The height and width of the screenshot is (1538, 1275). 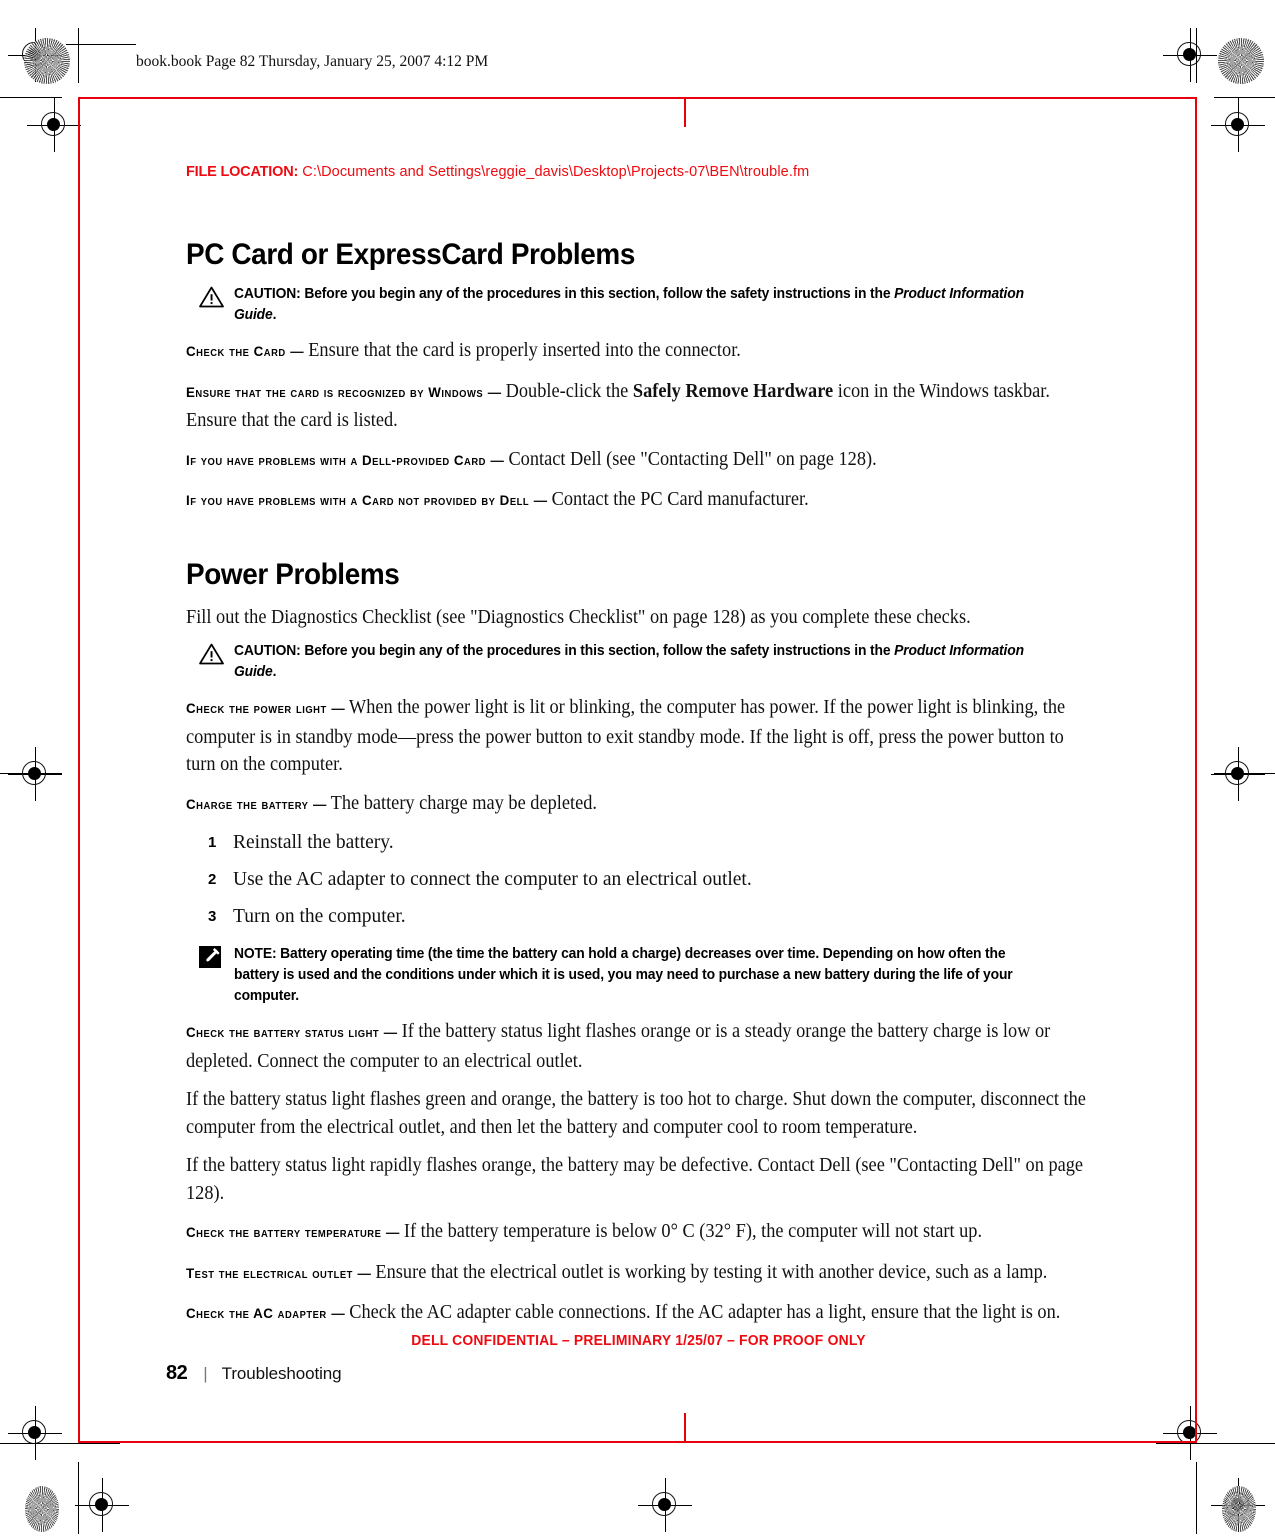 I want to click on registration-mark-bottom-center, so click(x=665, y=1505).